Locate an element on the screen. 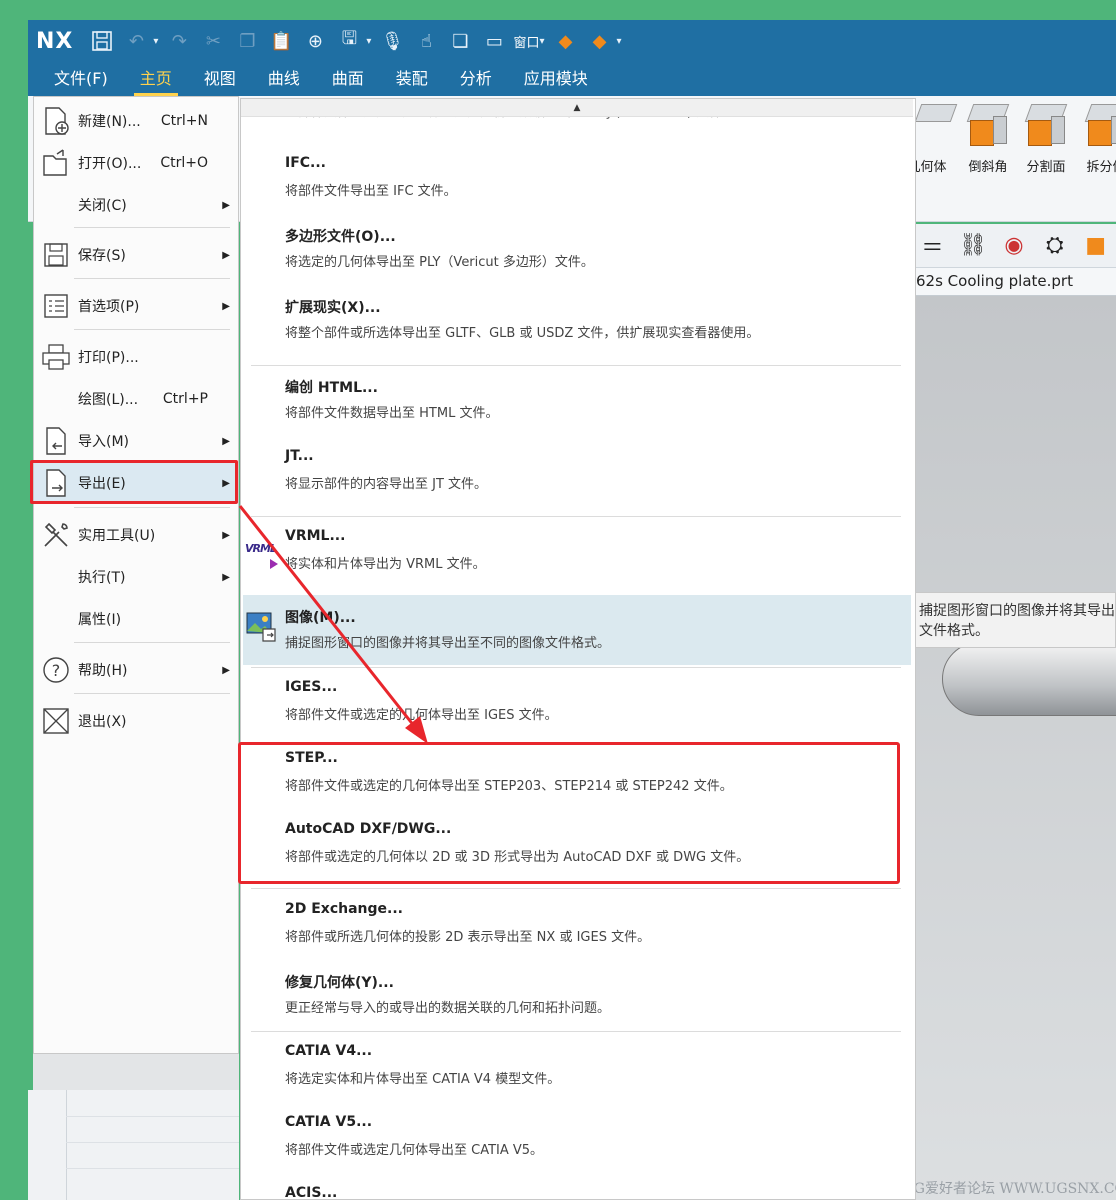  undo-icon: ↶ is located at coordinates (136, 41).